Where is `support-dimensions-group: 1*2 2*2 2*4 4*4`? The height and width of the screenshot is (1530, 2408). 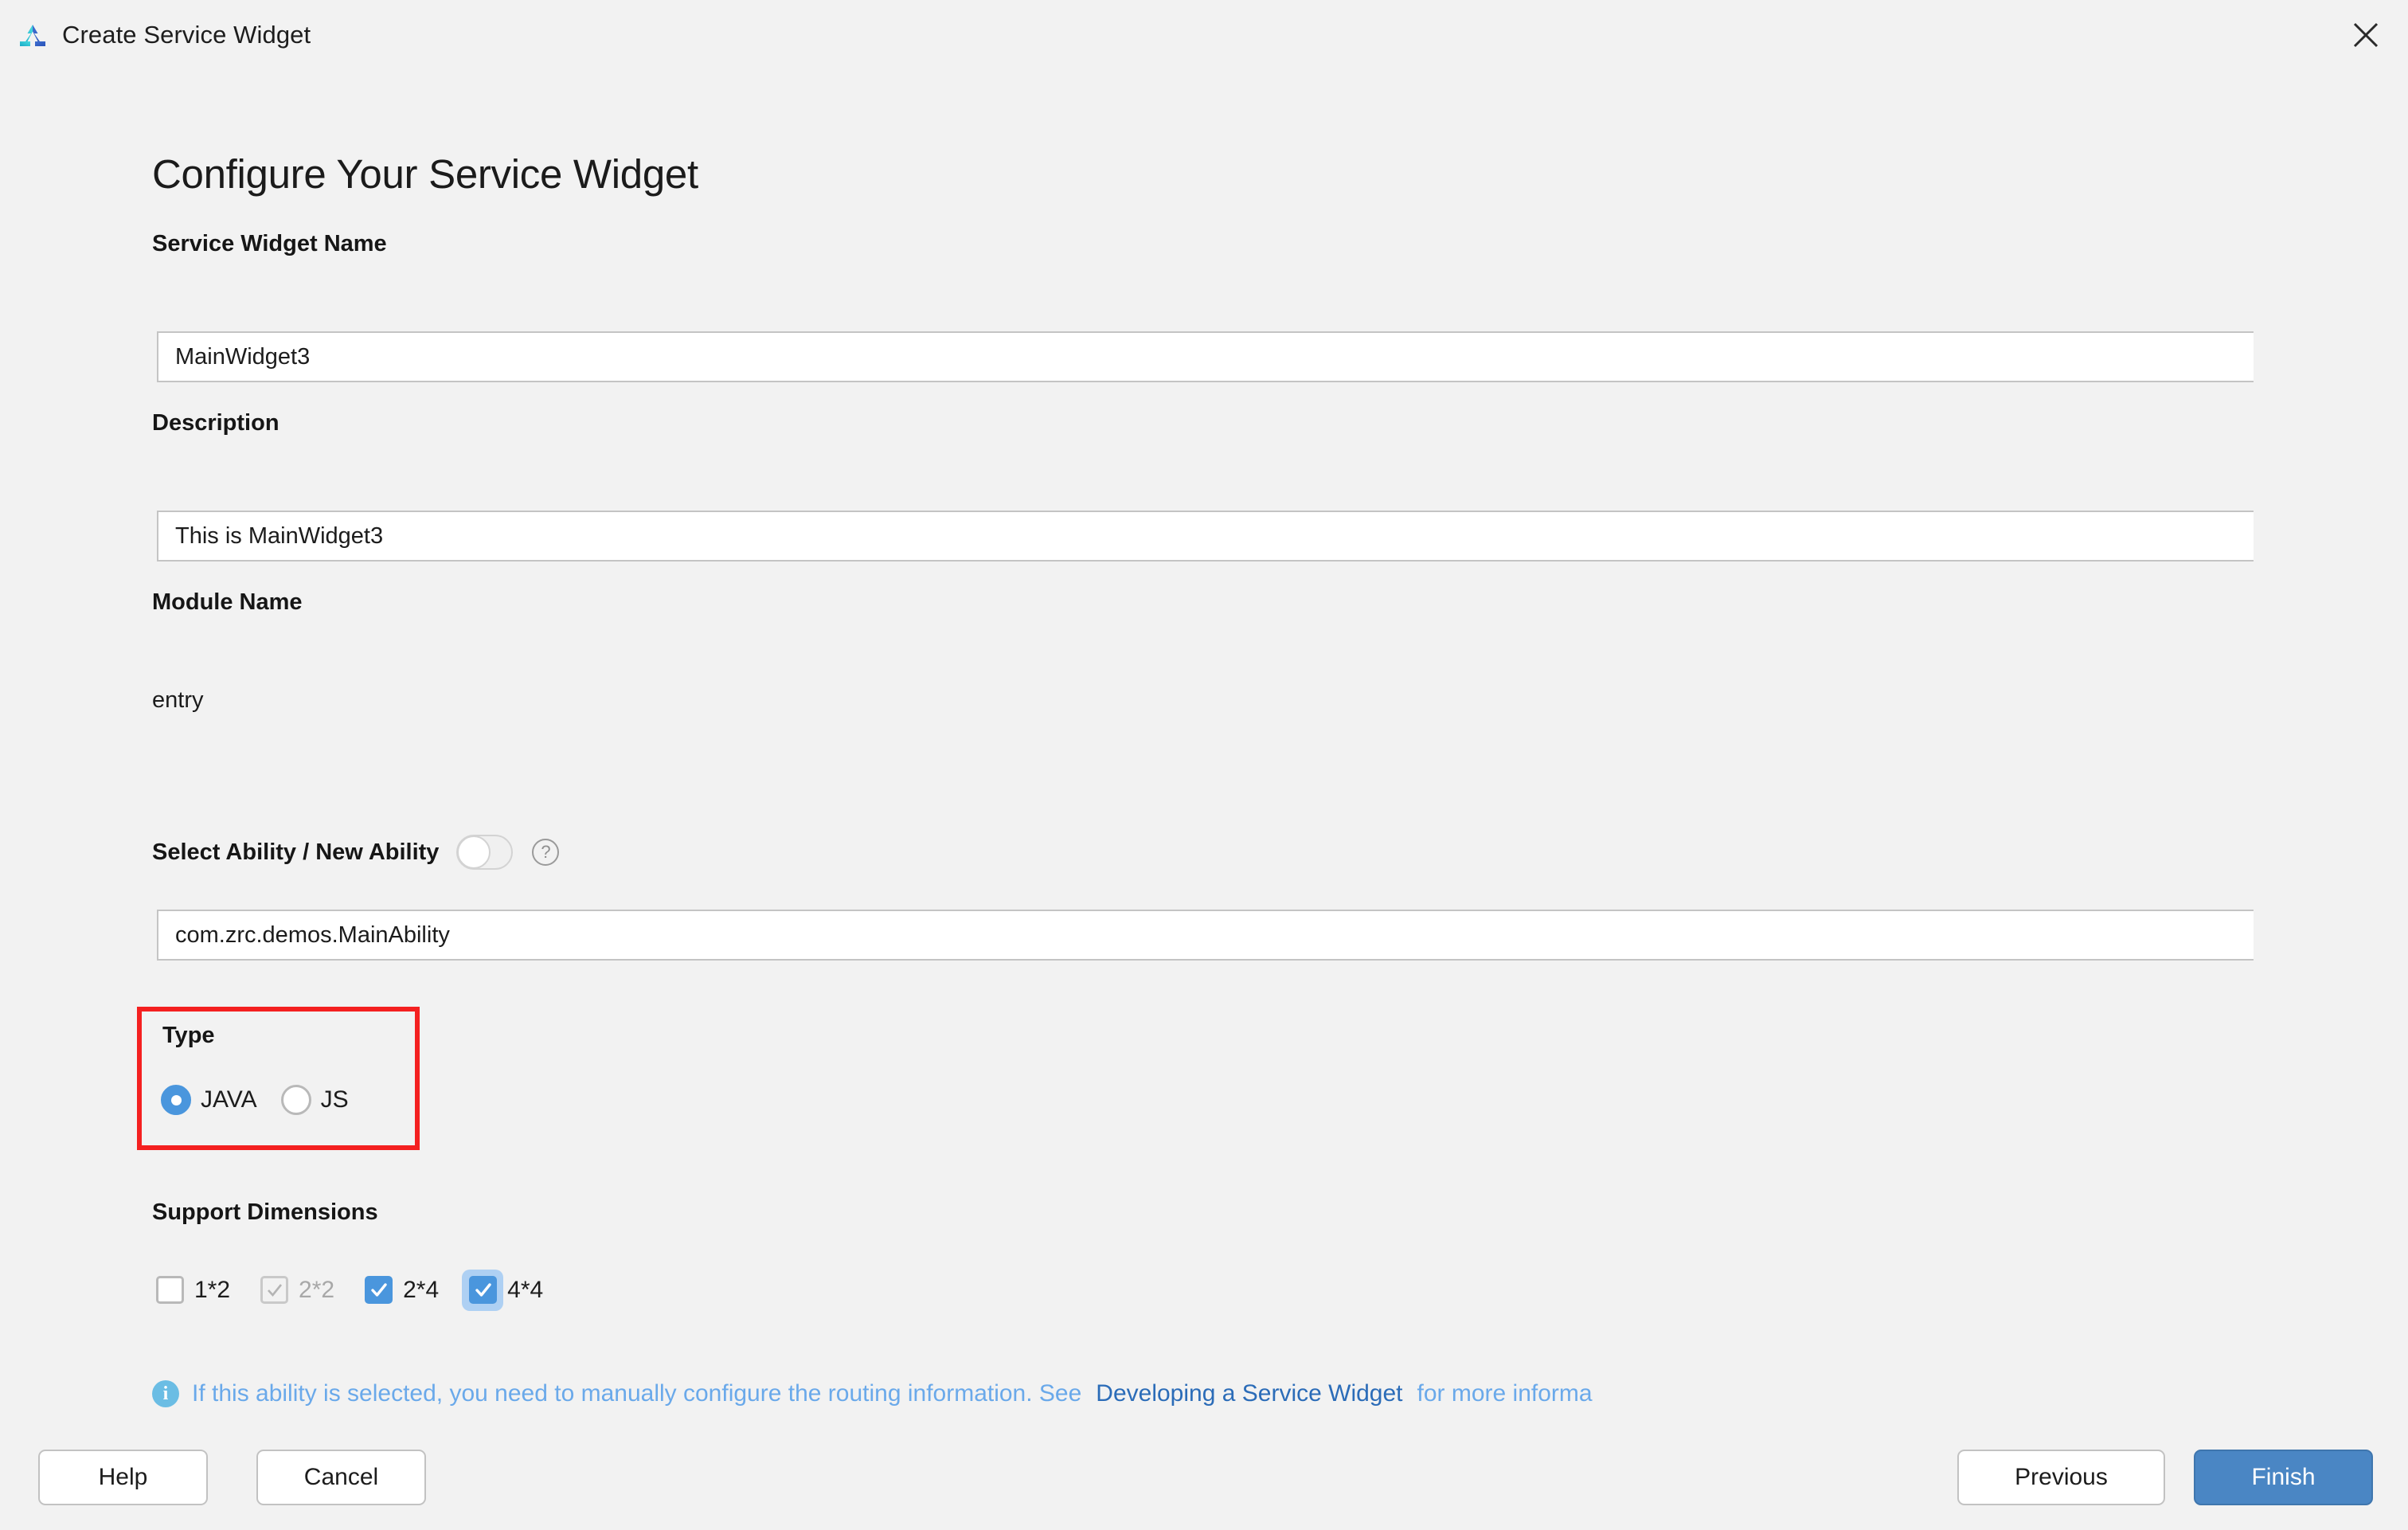
support-dimensions-group: 1*2 2*2 2*4 4*4 is located at coordinates (364, 1290).